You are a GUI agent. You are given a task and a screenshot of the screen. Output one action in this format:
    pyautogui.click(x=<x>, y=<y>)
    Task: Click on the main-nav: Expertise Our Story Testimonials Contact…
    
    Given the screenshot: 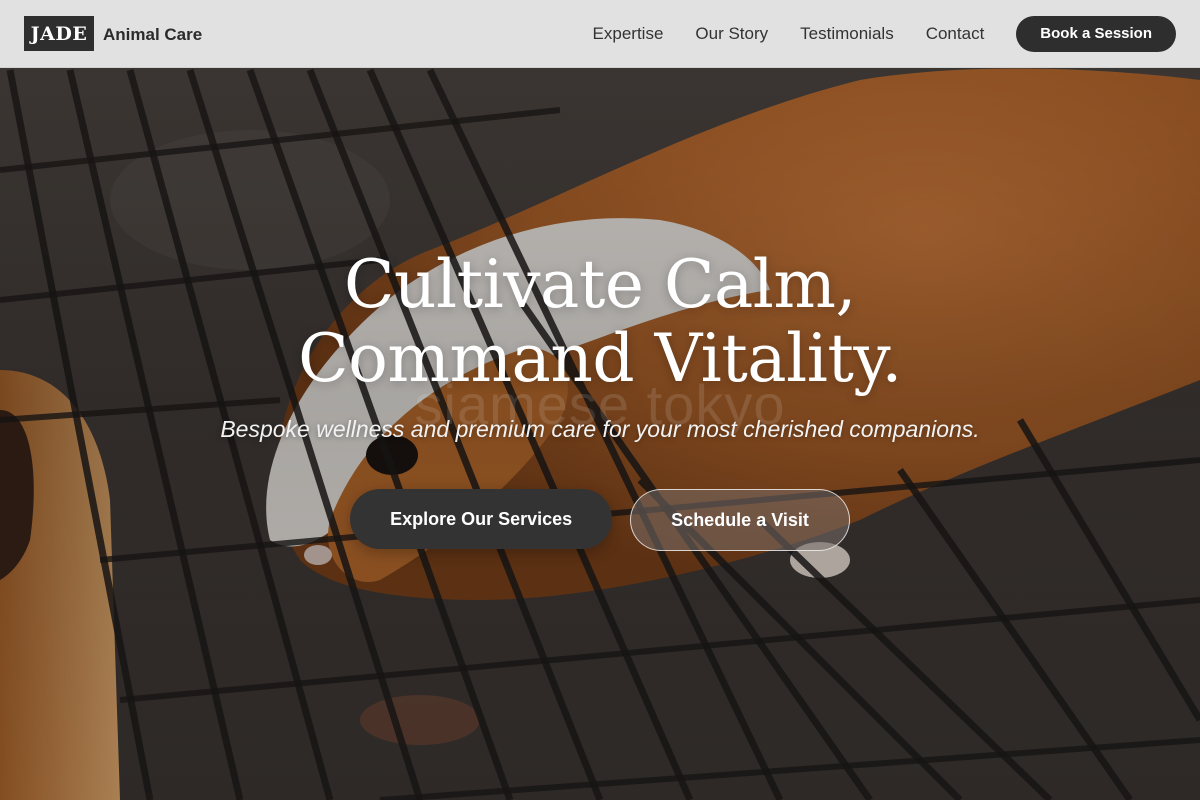 What is the action you would take?
    pyautogui.click(x=884, y=33)
    